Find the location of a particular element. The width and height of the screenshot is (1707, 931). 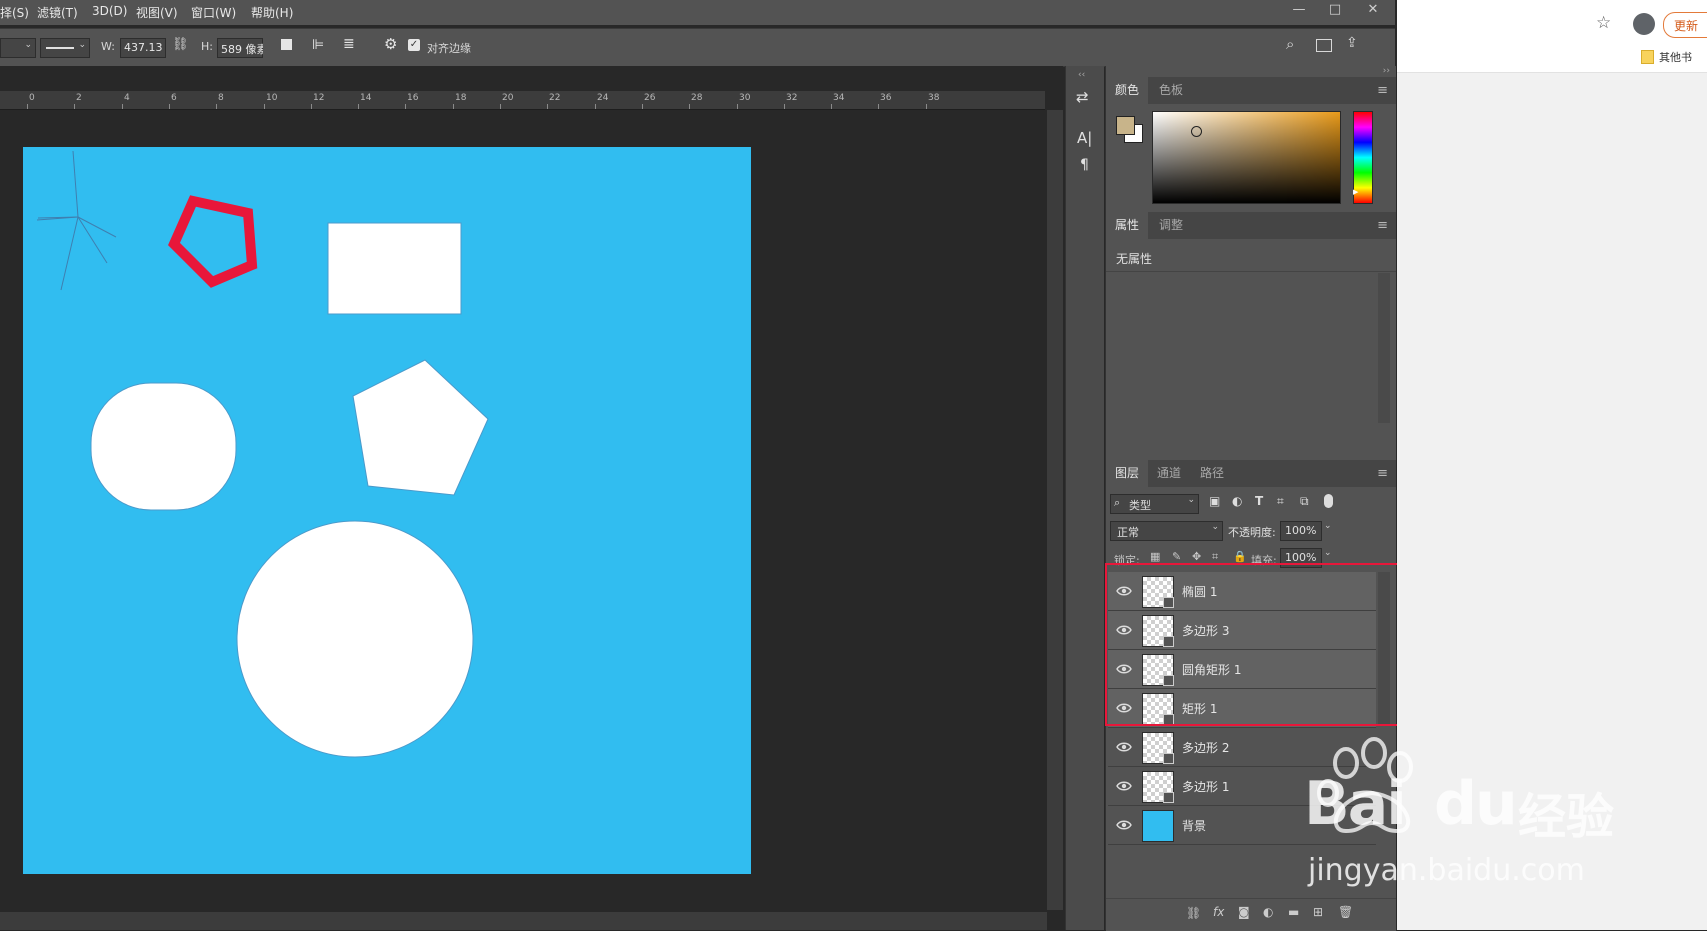

expand-icon: ›› is located at coordinates (1386, 71).